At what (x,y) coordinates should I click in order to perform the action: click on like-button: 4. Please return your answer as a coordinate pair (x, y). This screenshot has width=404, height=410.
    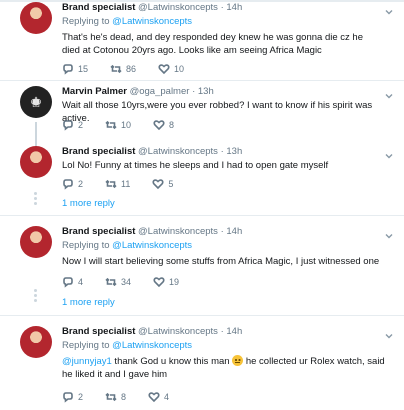
    Looking at the image, I should click on (158, 397).